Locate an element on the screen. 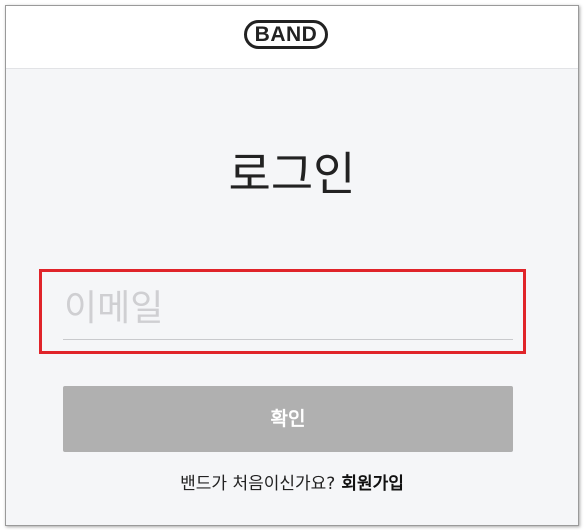 This screenshot has width=584, height=530. signup-question: 밴드가 처음이신가요? is located at coordinates (258, 484).